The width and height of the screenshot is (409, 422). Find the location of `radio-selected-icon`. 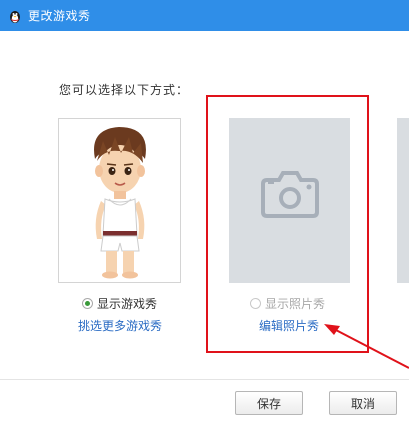

radio-selected-icon is located at coordinates (87, 303).